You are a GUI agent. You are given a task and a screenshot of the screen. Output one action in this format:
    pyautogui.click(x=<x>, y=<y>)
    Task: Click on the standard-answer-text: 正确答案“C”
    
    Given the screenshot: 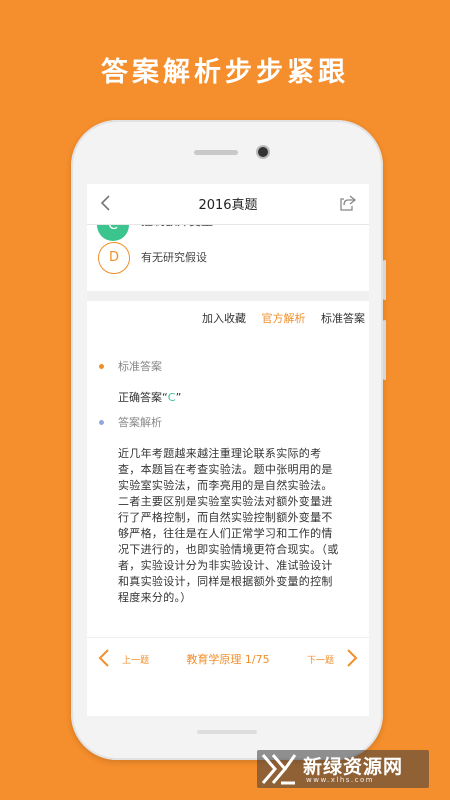 What is the action you would take?
    pyautogui.click(x=149, y=397)
    